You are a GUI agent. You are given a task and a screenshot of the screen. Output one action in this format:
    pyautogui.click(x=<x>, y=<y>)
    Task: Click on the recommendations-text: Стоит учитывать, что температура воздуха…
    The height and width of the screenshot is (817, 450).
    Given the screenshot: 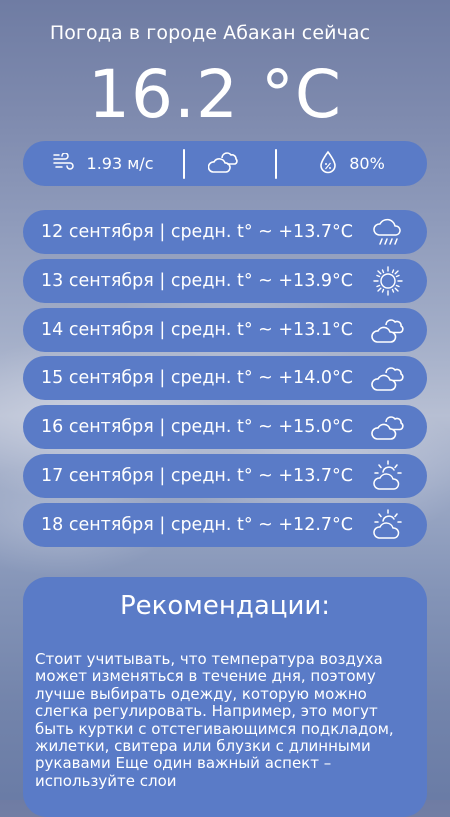 What is the action you would take?
    pyautogui.click(x=214, y=720)
    